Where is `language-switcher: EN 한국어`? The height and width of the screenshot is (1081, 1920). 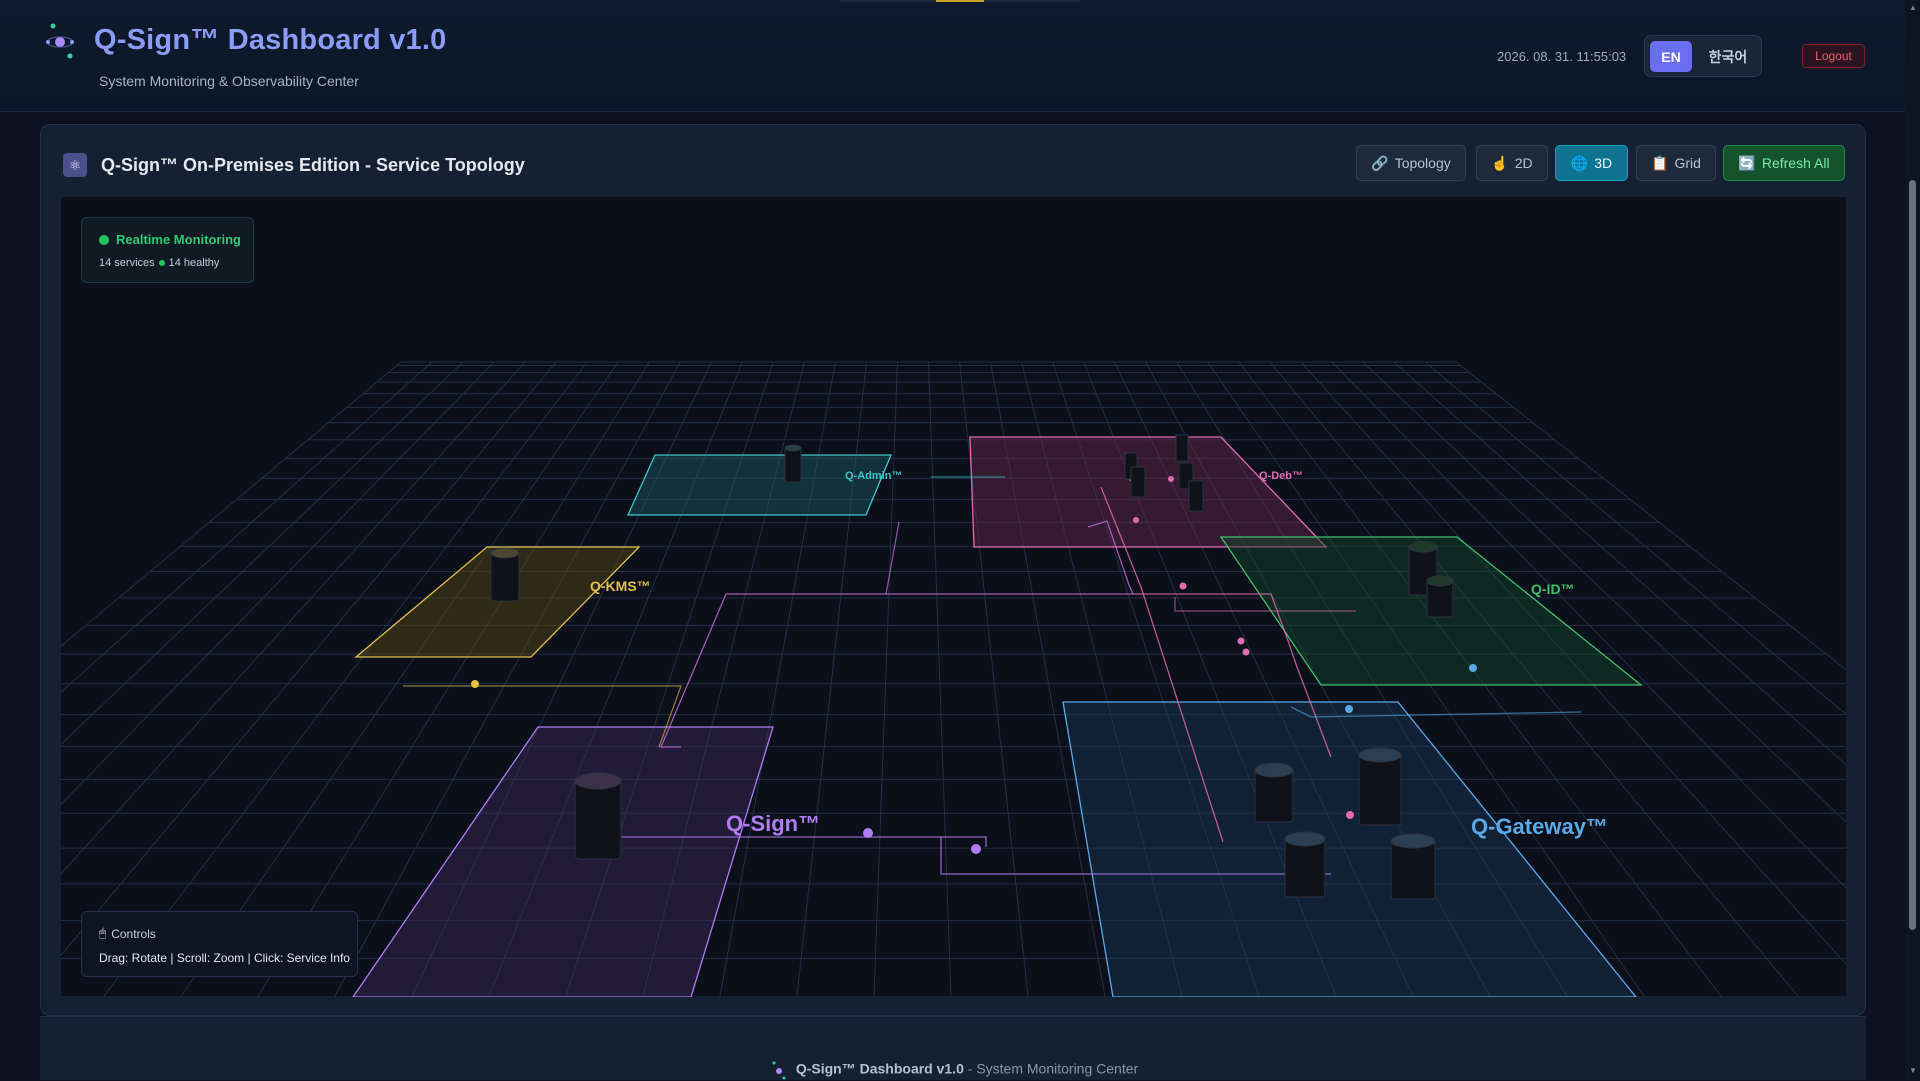
language-switcher: EN 한국어 is located at coordinates (1703, 56).